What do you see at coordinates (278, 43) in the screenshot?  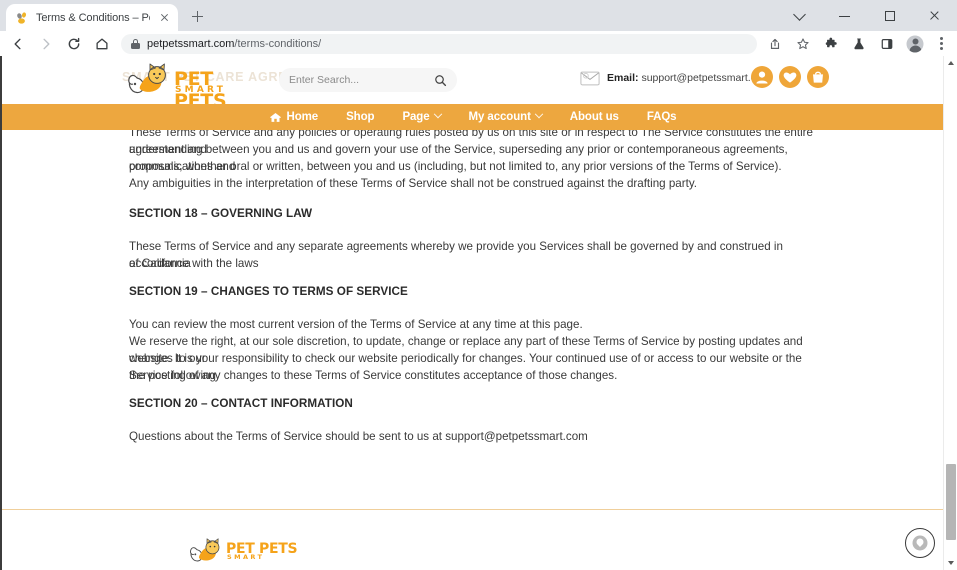 I see `url-path: /terms-conditions/` at bounding box center [278, 43].